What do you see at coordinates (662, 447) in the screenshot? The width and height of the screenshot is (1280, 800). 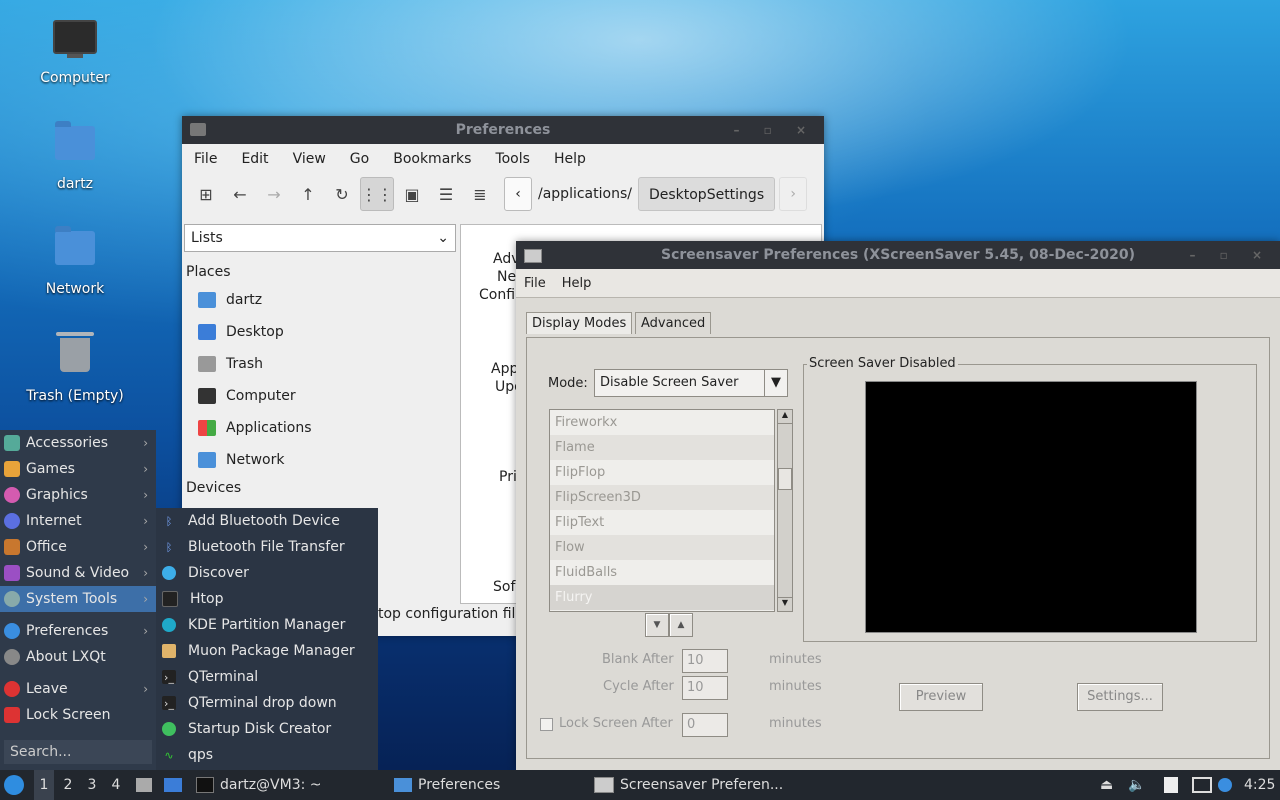 I see `list-item: Flame` at bounding box center [662, 447].